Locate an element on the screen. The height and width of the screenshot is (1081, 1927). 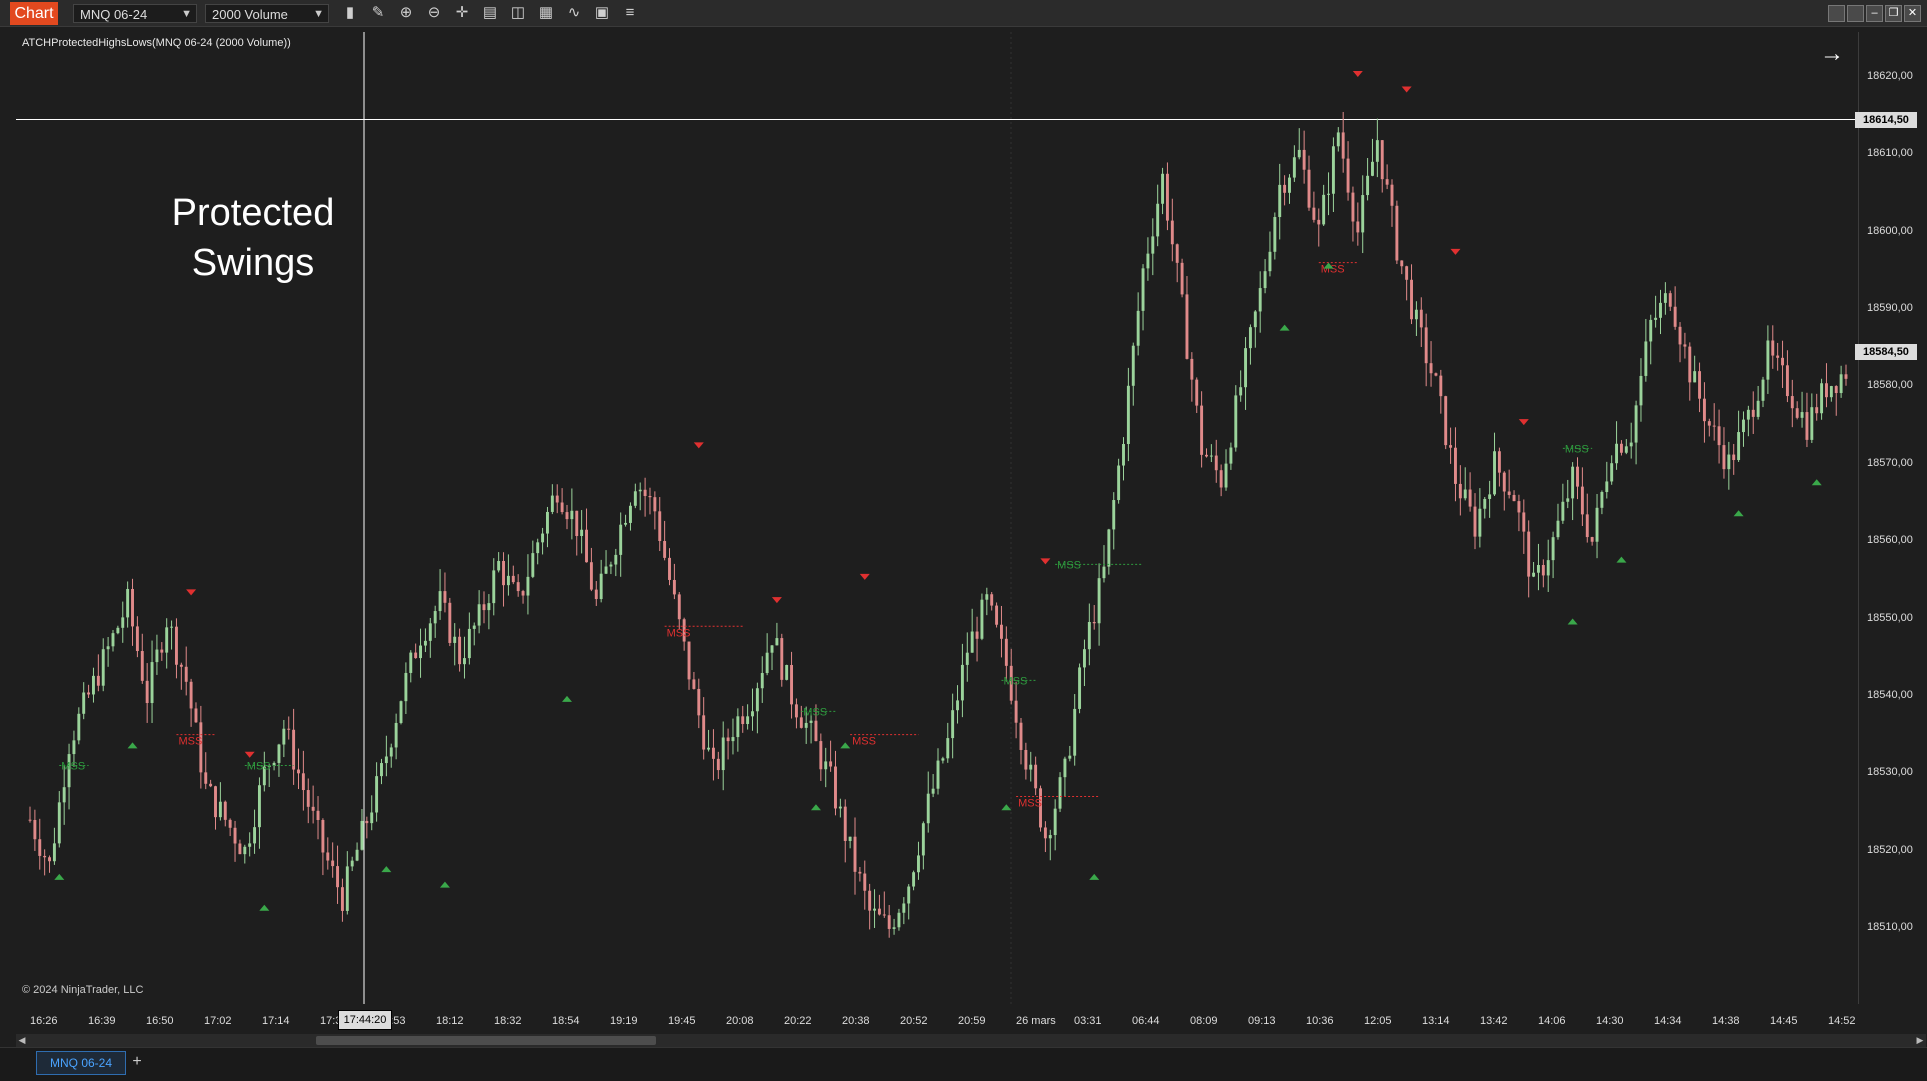
time-tick-label: 06:44 is located at coordinates (1146, 1021).